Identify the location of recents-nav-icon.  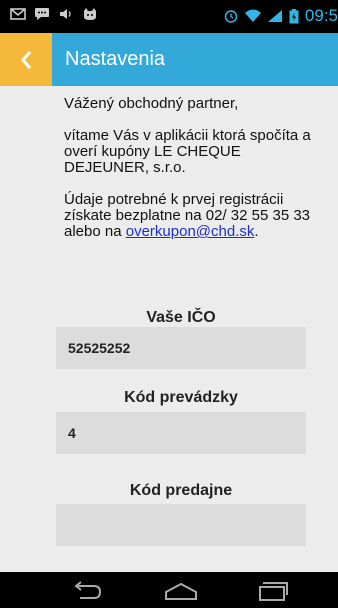
(273, 591).